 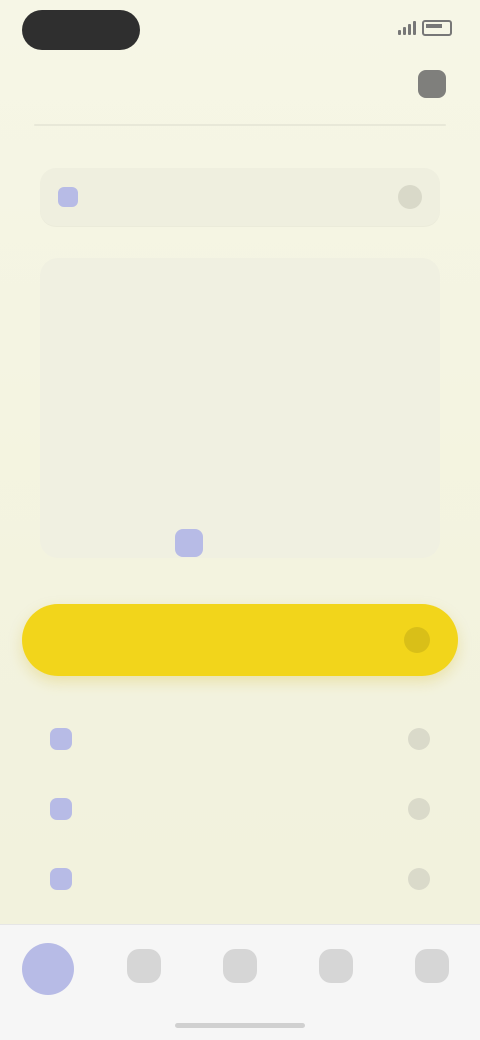 I want to click on chart-icon, so click(x=336, y=966).